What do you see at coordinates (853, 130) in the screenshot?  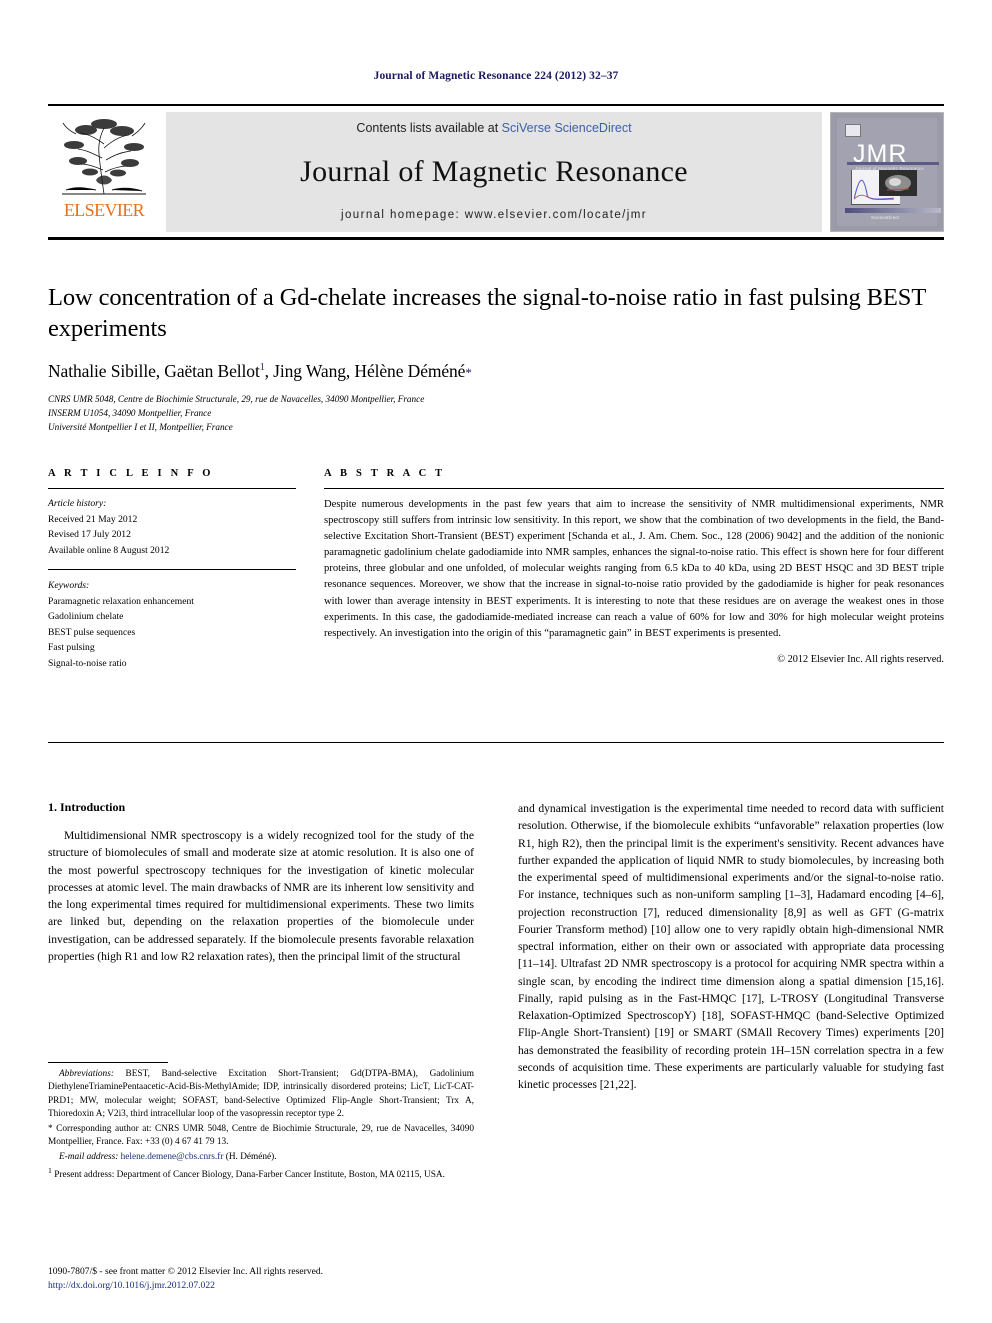 I see `cover-top-icon` at bounding box center [853, 130].